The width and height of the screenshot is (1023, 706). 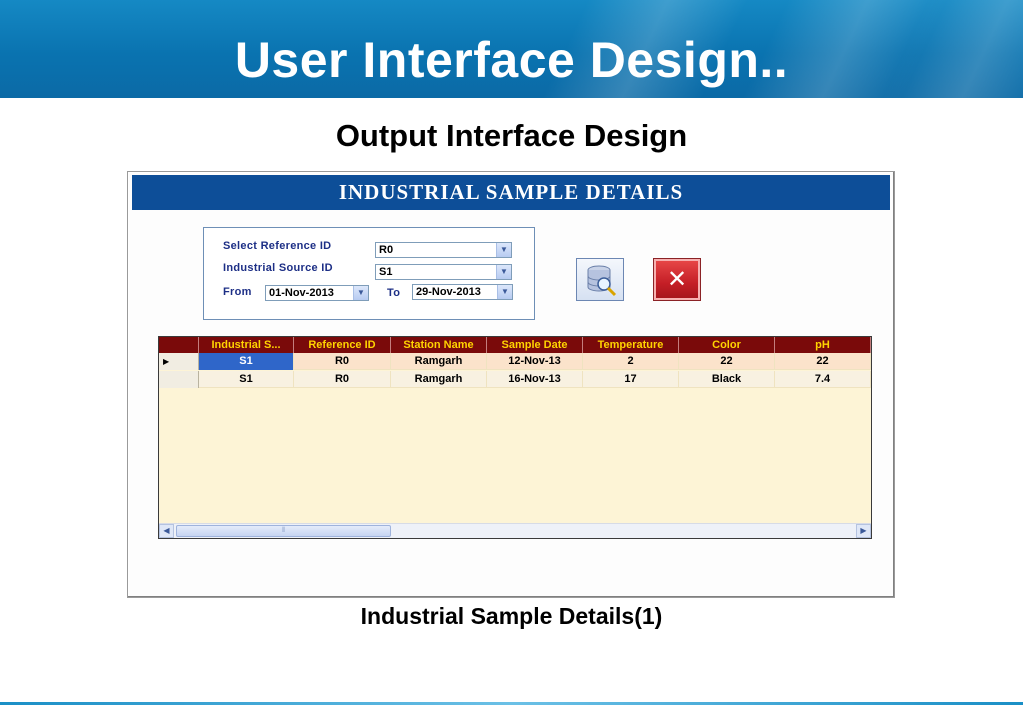 I want to click on table-cell: Black, so click(x=727, y=379).